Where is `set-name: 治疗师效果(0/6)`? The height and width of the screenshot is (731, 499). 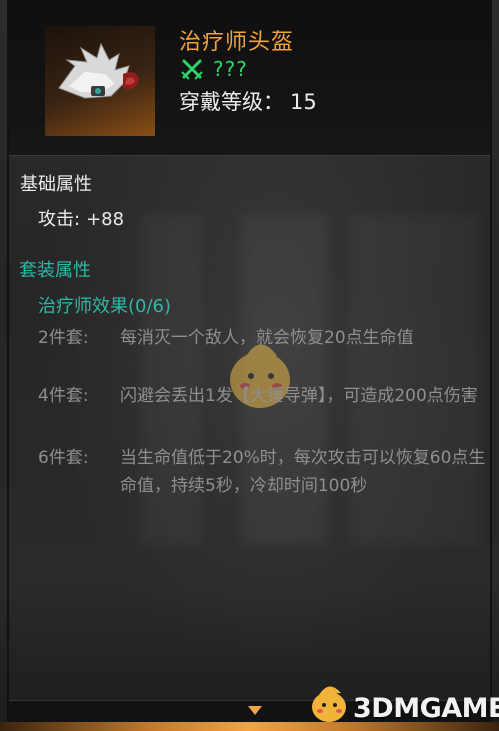
set-name: 治疗师效果(0/6) is located at coordinates (105, 306).